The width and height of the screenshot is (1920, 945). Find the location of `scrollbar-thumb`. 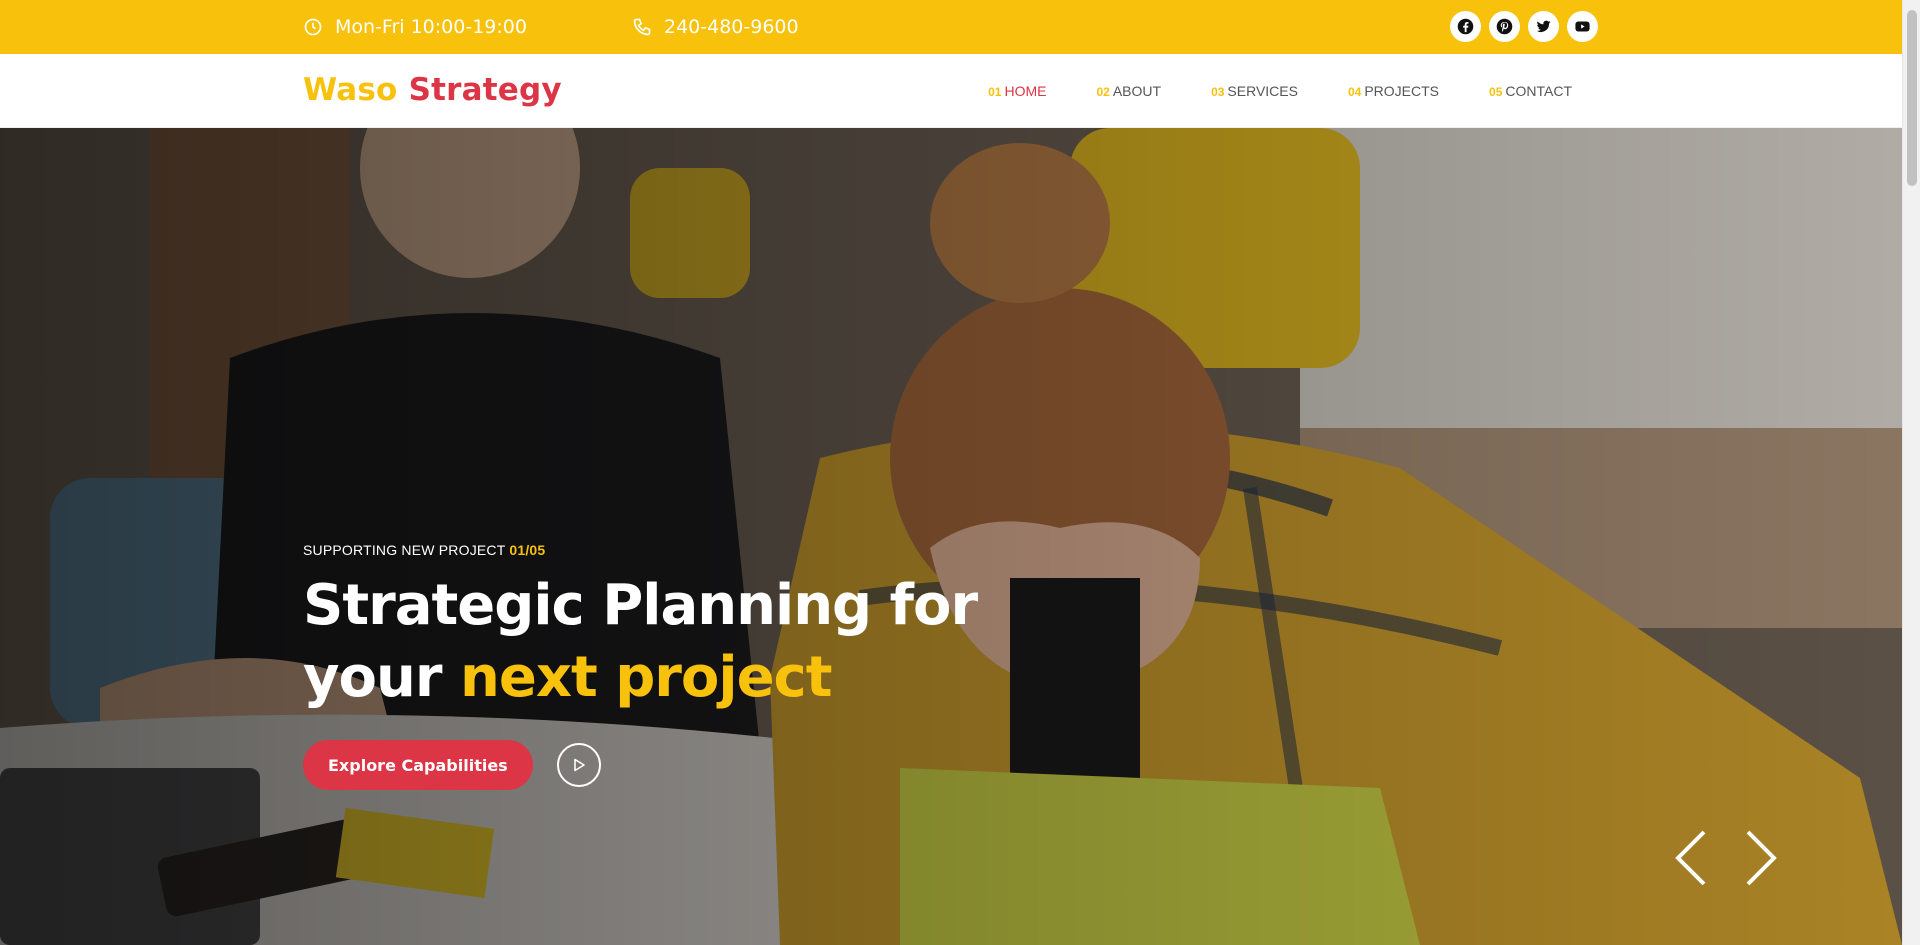

scrollbar-thumb is located at coordinates (1912, 98).